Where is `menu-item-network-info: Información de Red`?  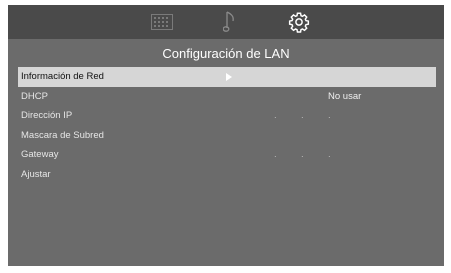 menu-item-network-info: Información de Red is located at coordinates (227, 77).